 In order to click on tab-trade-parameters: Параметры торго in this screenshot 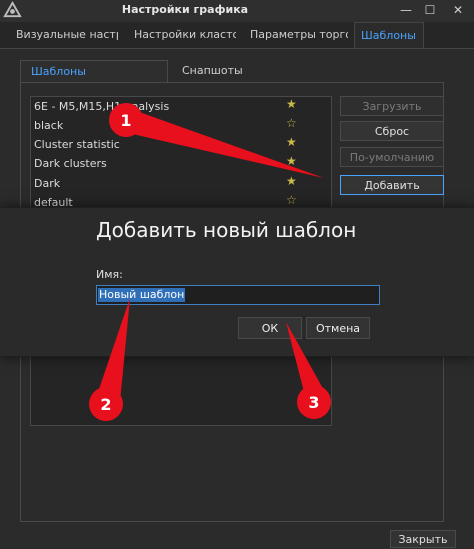, I will do `click(296, 35)`.